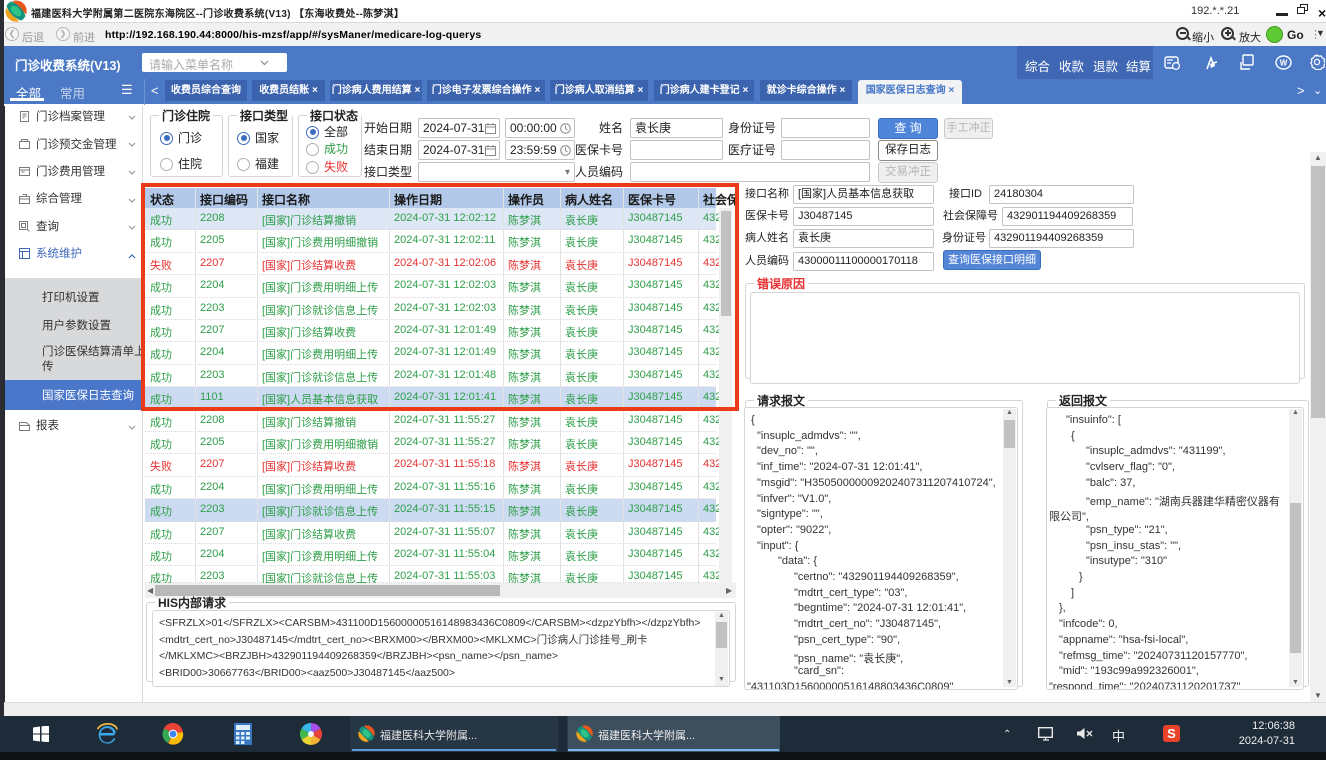 This screenshot has height=760, width=1326. I want to click on svg-text: W, so click(1284, 63).